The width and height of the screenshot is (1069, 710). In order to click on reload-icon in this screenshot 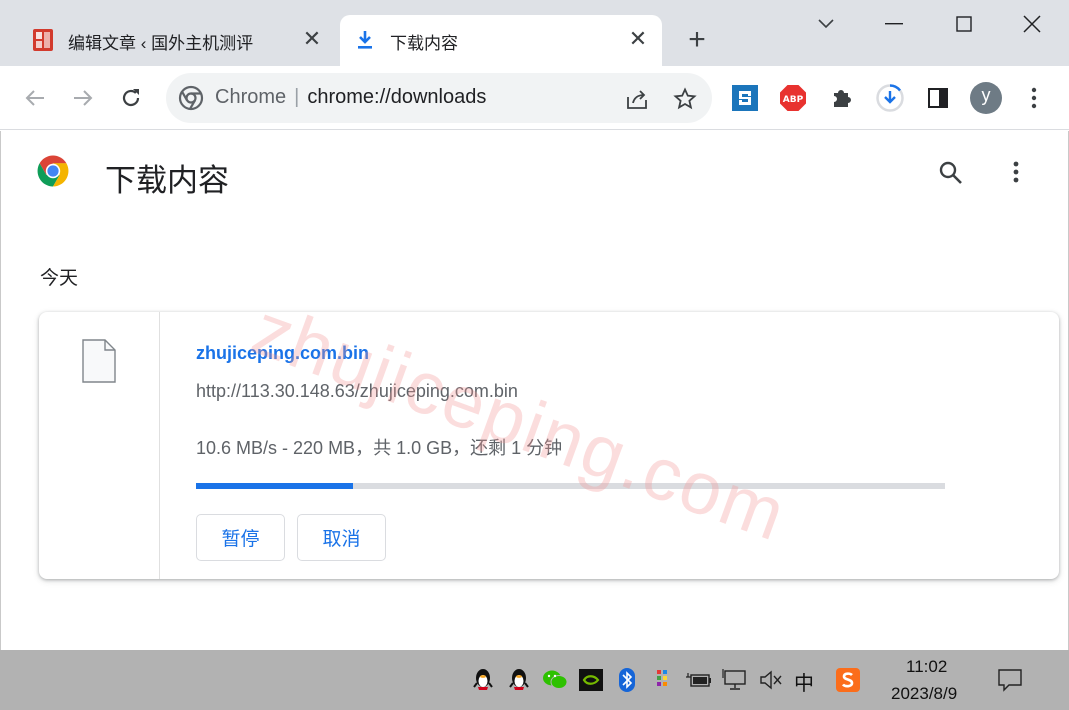, I will do `click(131, 98)`.